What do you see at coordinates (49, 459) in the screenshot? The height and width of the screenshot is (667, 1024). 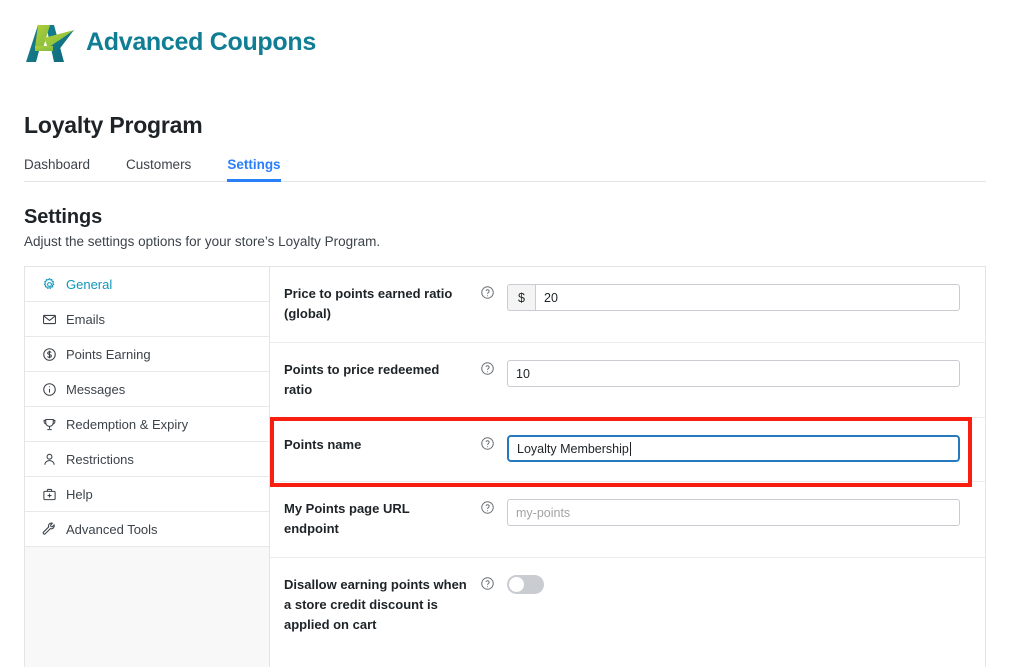 I see `person-icon` at bounding box center [49, 459].